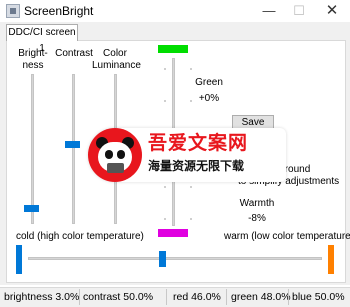 This screenshot has height=307, width=350. What do you see at coordinates (162, 259) in the screenshot?
I see `warmth-slider-thumb` at bounding box center [162, 259].